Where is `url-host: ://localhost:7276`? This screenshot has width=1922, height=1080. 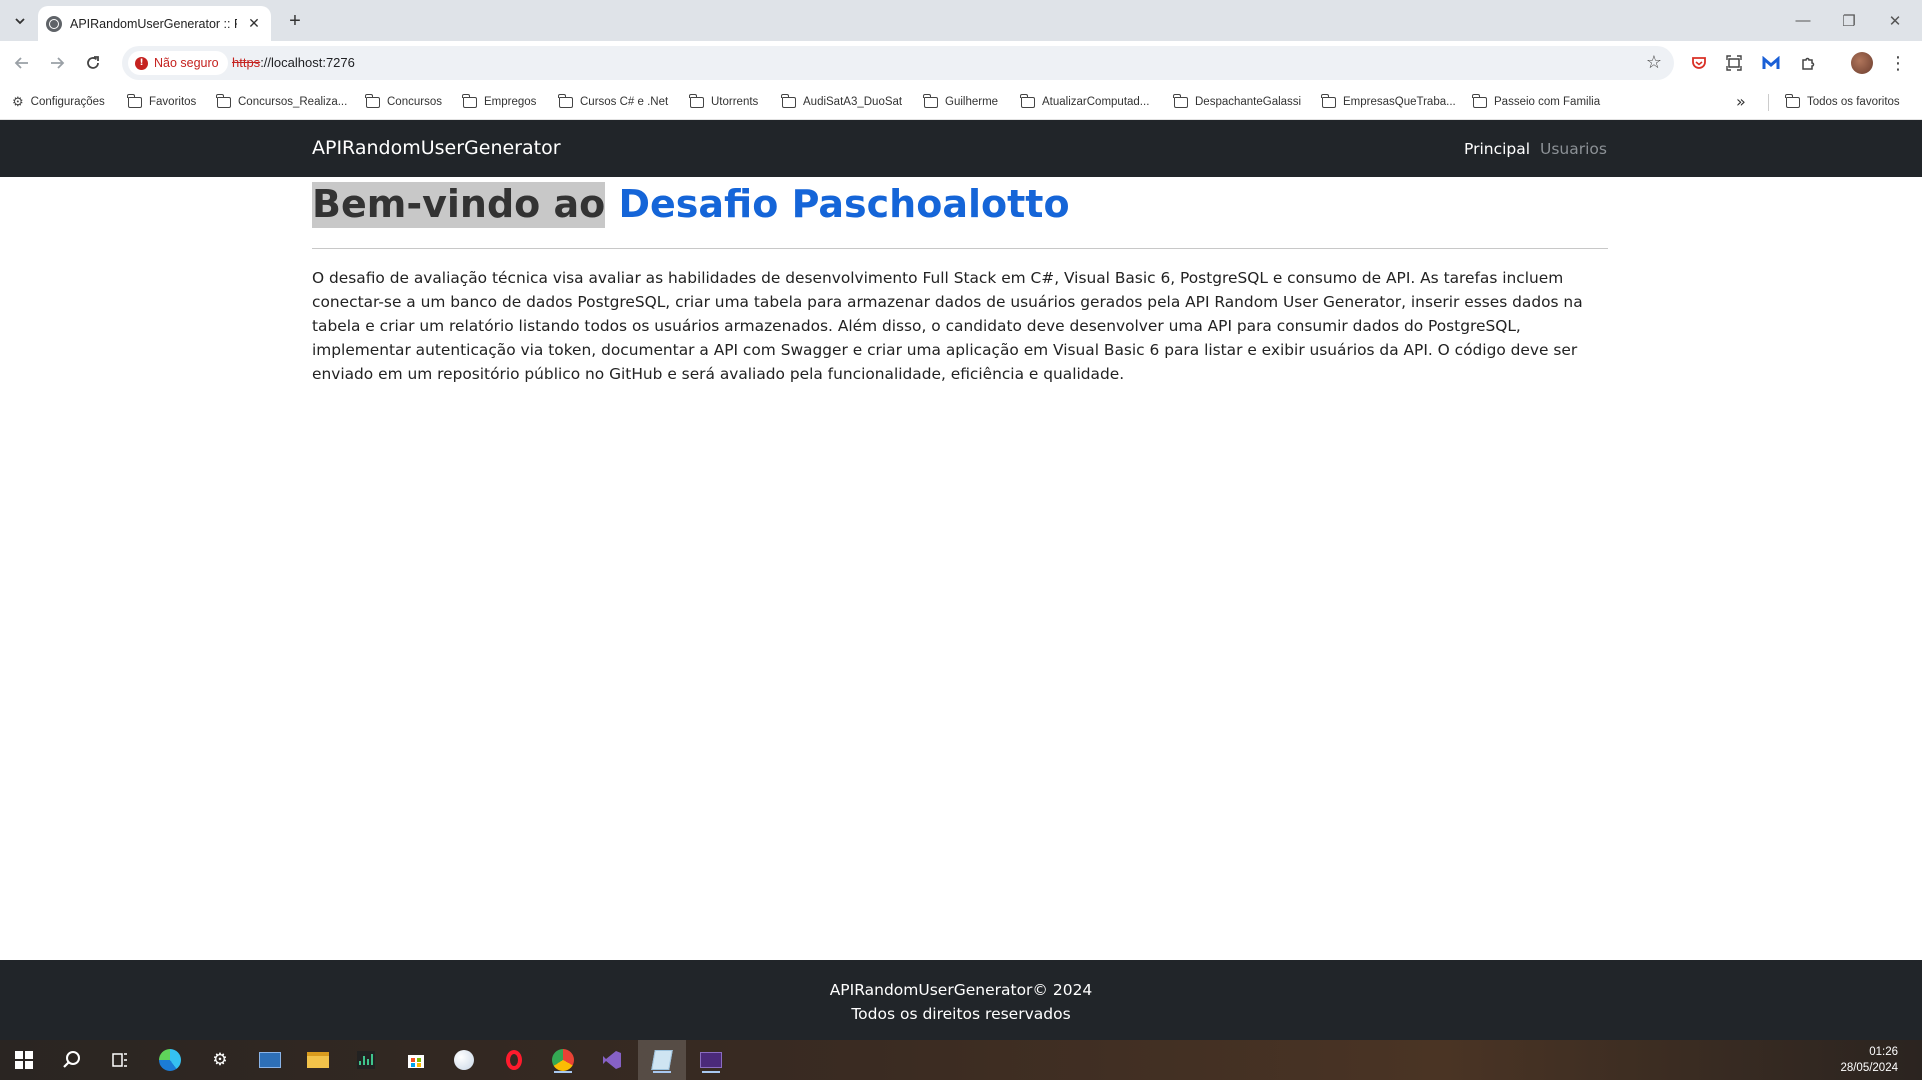
url-host: ://localhost:7276 is located at coordinates (307, 62).